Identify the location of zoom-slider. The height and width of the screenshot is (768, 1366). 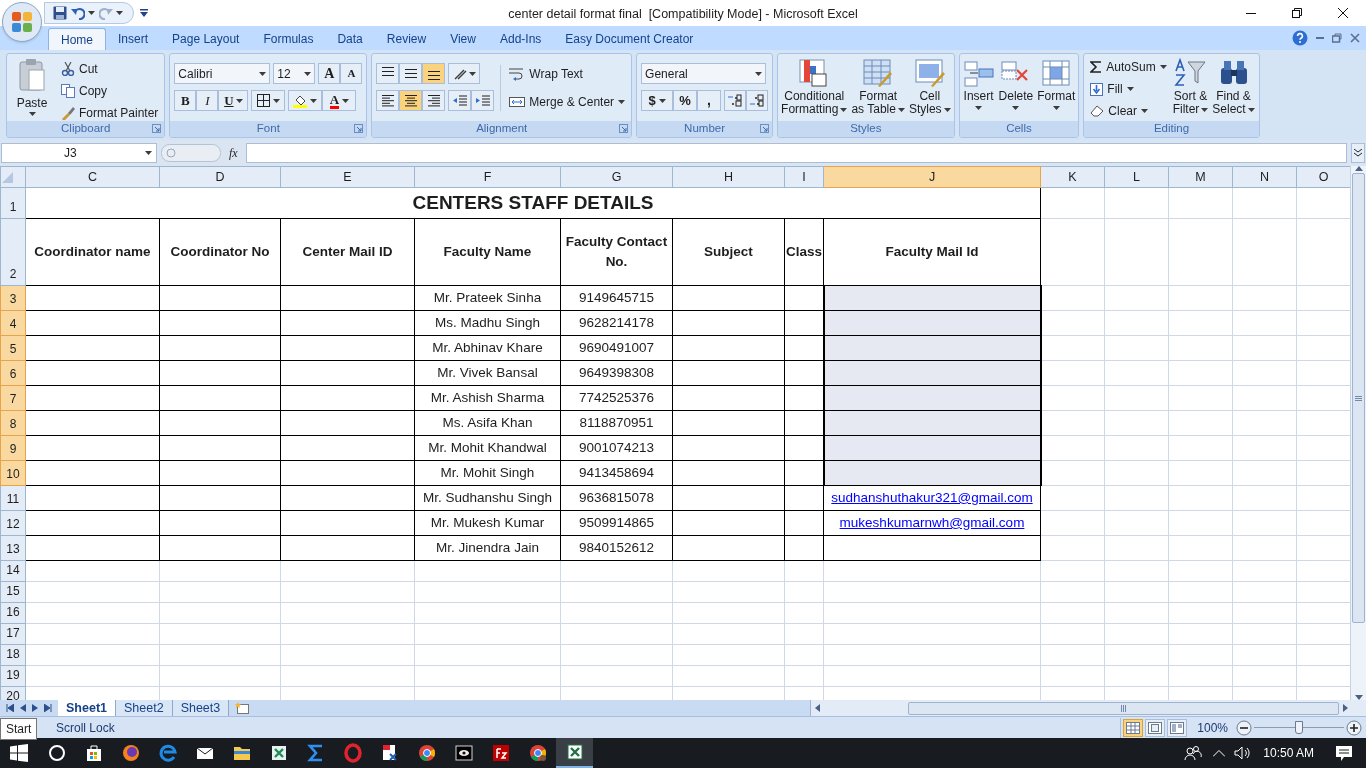
(1299, 727).